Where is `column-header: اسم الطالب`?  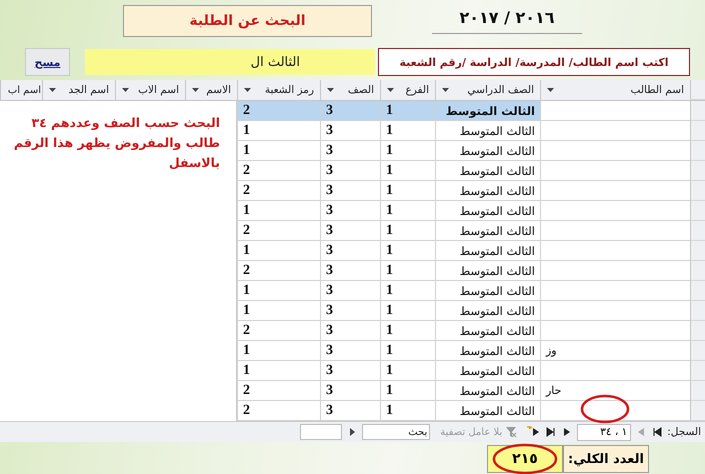 column-header: اسم الطالب is located at coordinates (615, 90).